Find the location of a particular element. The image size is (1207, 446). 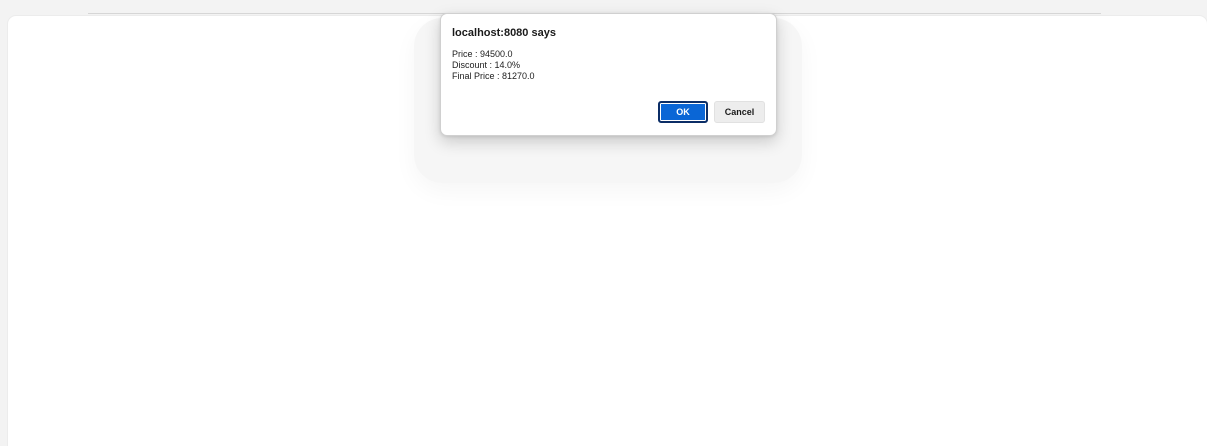

discount-line: Discount : 14.0% is located at coordinates (486, 65).